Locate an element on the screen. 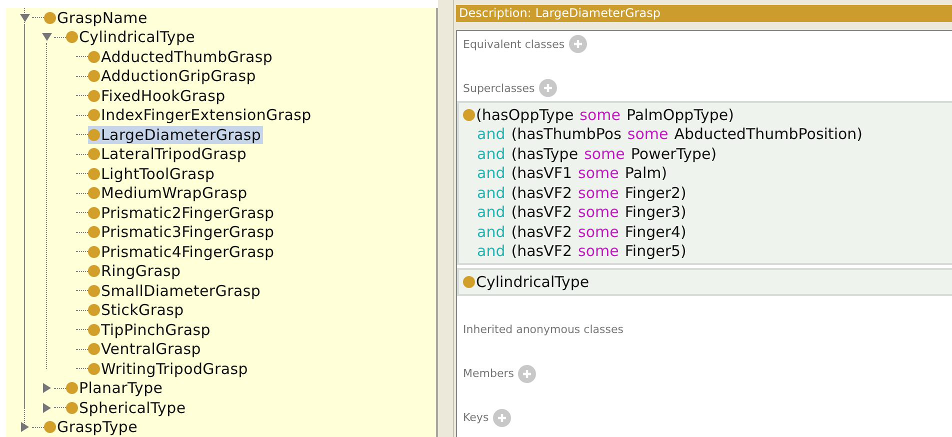  tree-item: AdductionGripGrasp is located at coordinates (173, 76).